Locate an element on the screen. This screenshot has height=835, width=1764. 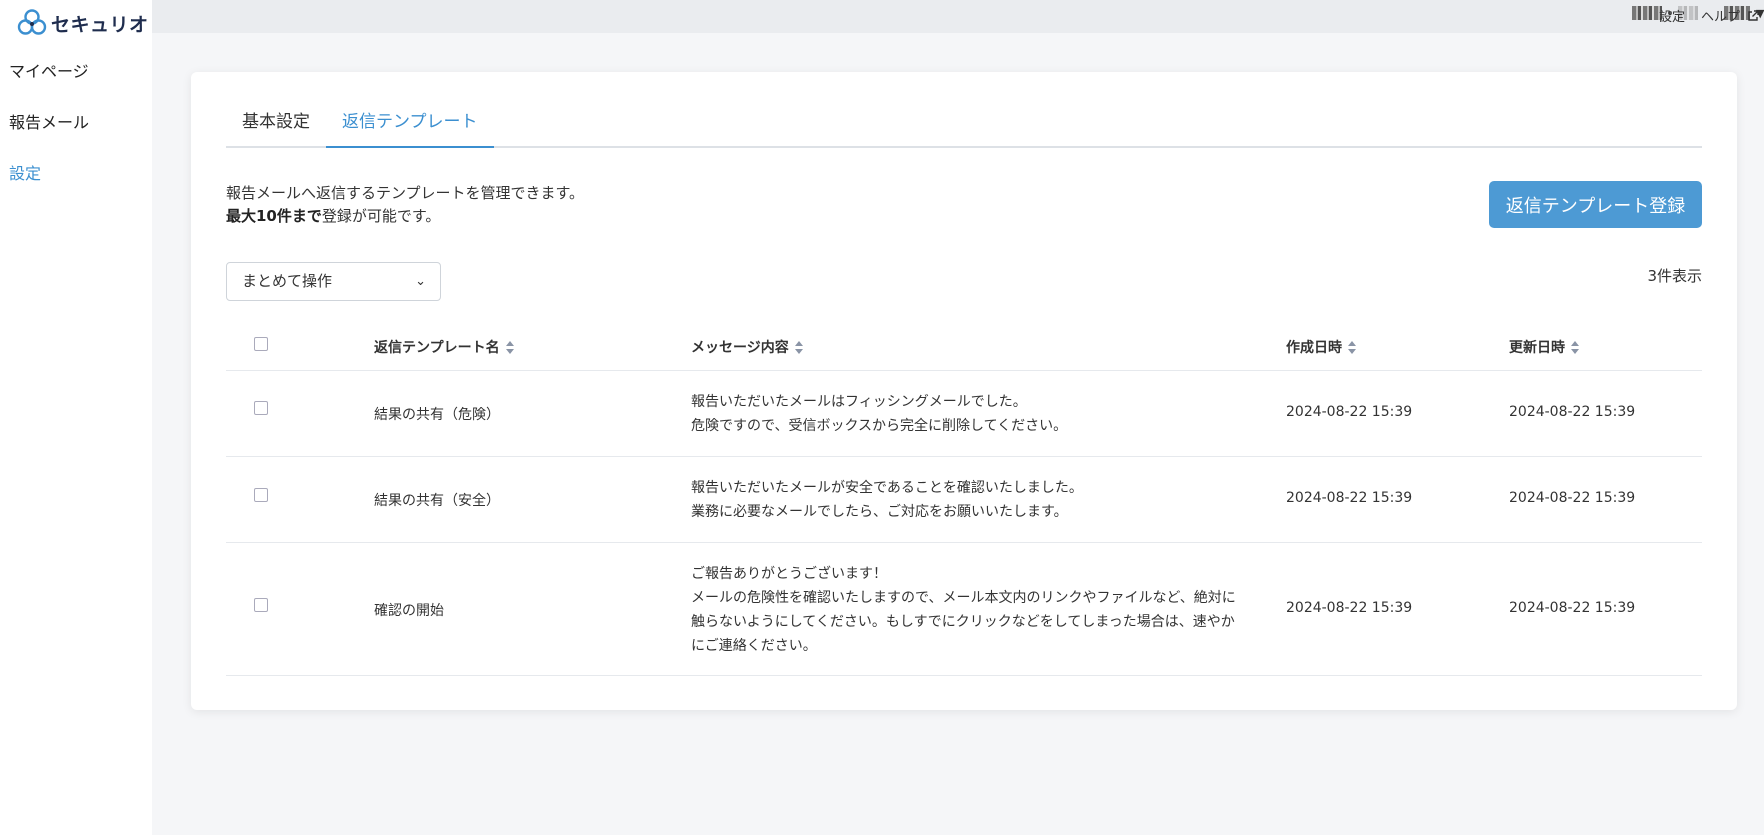
logo-icon is located at coordinates (32, 22).